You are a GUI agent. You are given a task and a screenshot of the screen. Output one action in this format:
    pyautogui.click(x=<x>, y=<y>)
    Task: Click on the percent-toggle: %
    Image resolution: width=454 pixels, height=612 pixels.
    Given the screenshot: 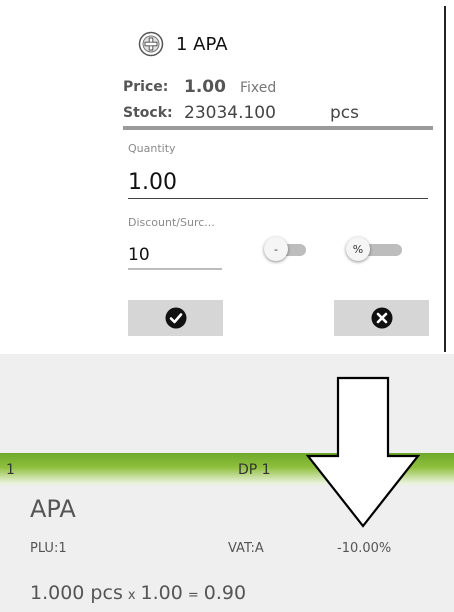 What is the action you would take?
    pyautogui.click(x=373, y=250)
    